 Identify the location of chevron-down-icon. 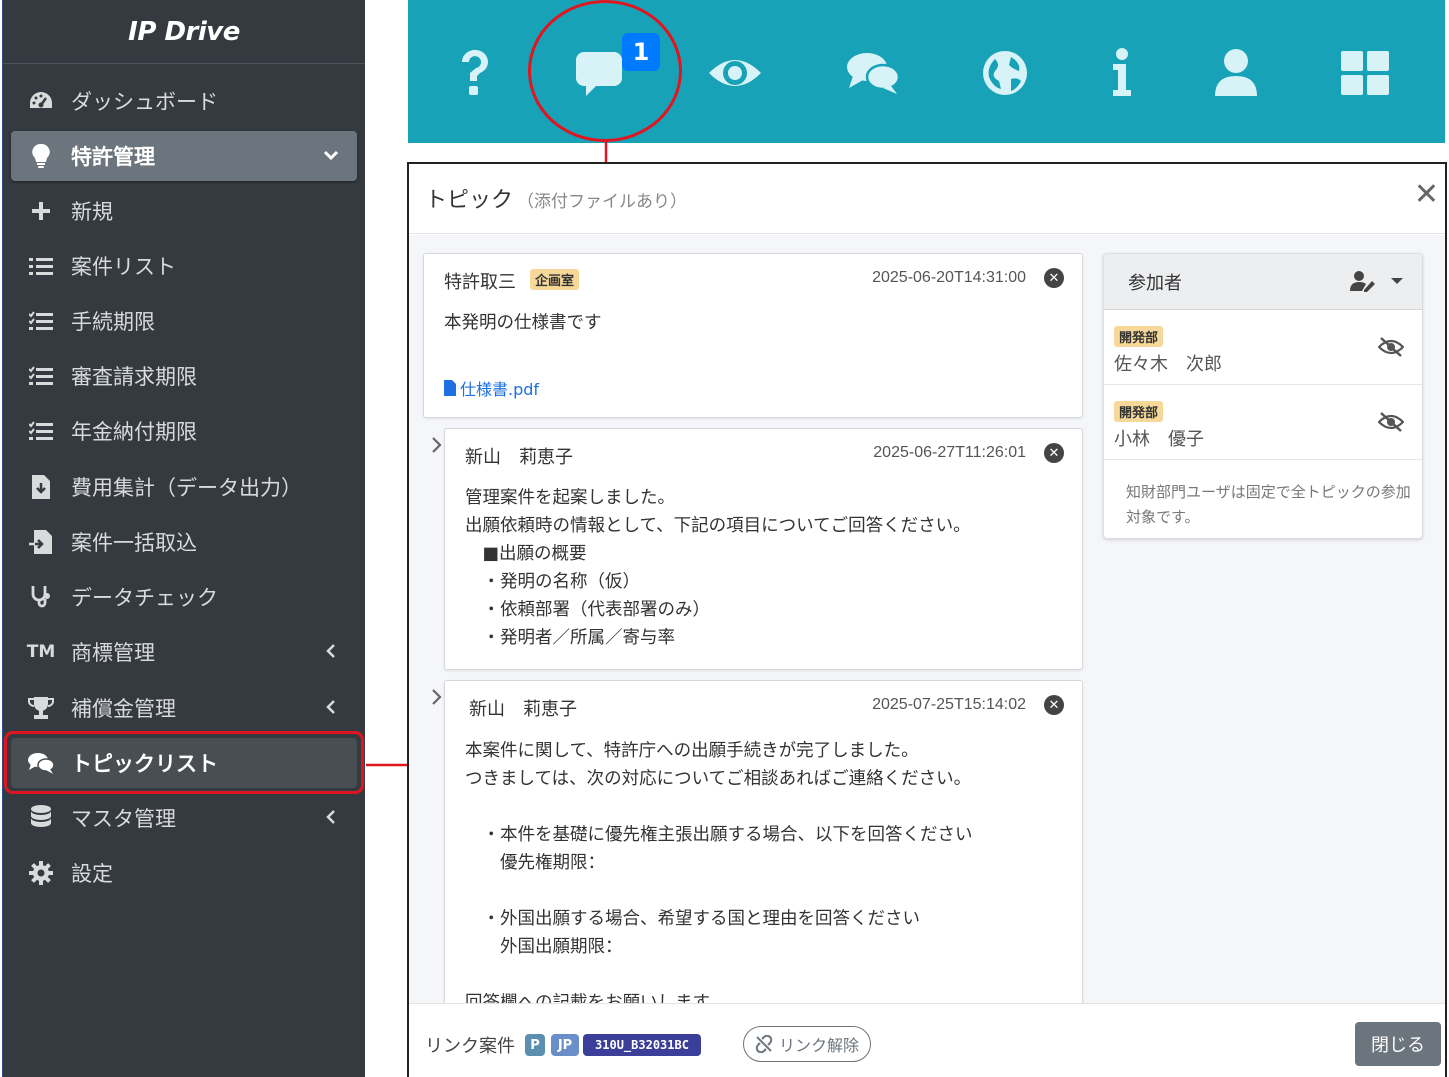
(331, 157).